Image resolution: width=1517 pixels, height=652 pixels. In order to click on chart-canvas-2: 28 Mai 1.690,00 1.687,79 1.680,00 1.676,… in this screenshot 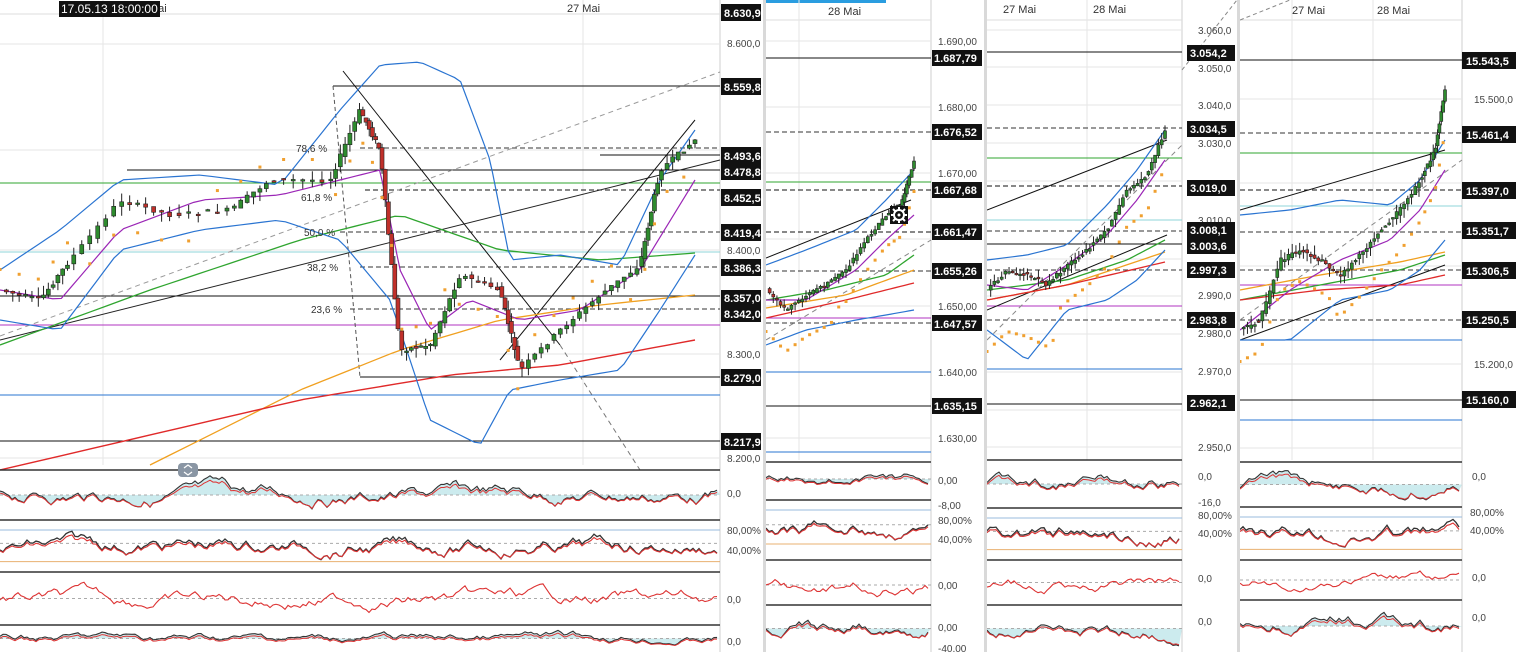, I will do `click(875, 326)`.